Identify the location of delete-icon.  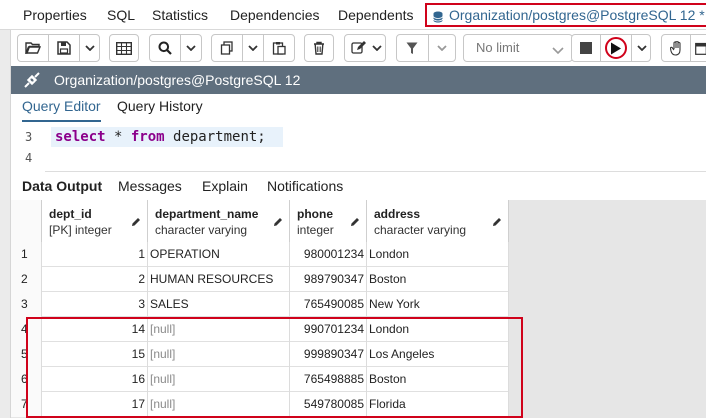
(319, 48).